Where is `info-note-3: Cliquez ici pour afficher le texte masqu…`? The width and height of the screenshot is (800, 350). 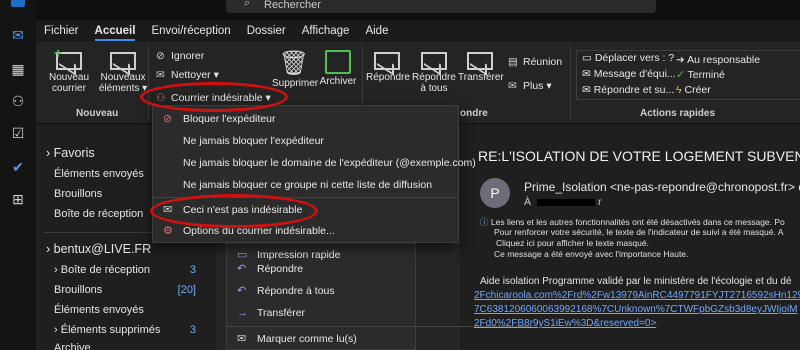
info-note-3: Cliquez ici pour afficher le texte masqu… is located at coordinates (572, 243).